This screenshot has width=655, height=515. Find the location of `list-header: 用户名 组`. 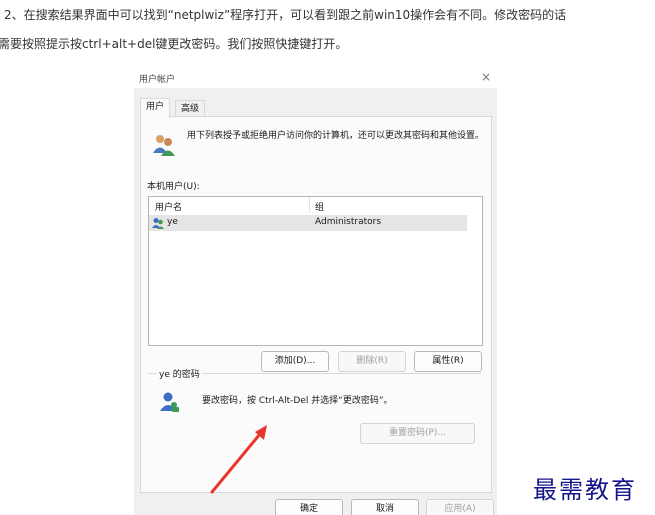

list-header: 用户名 组 is located at coordinates (308, 205).